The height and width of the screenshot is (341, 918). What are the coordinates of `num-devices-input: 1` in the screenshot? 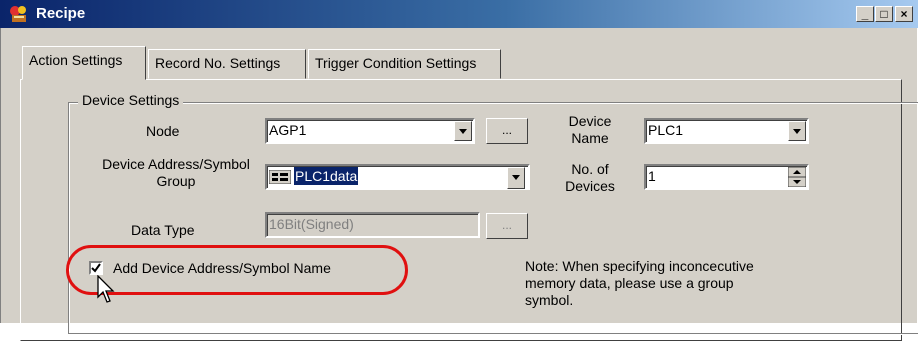 It's located at (726, 177).